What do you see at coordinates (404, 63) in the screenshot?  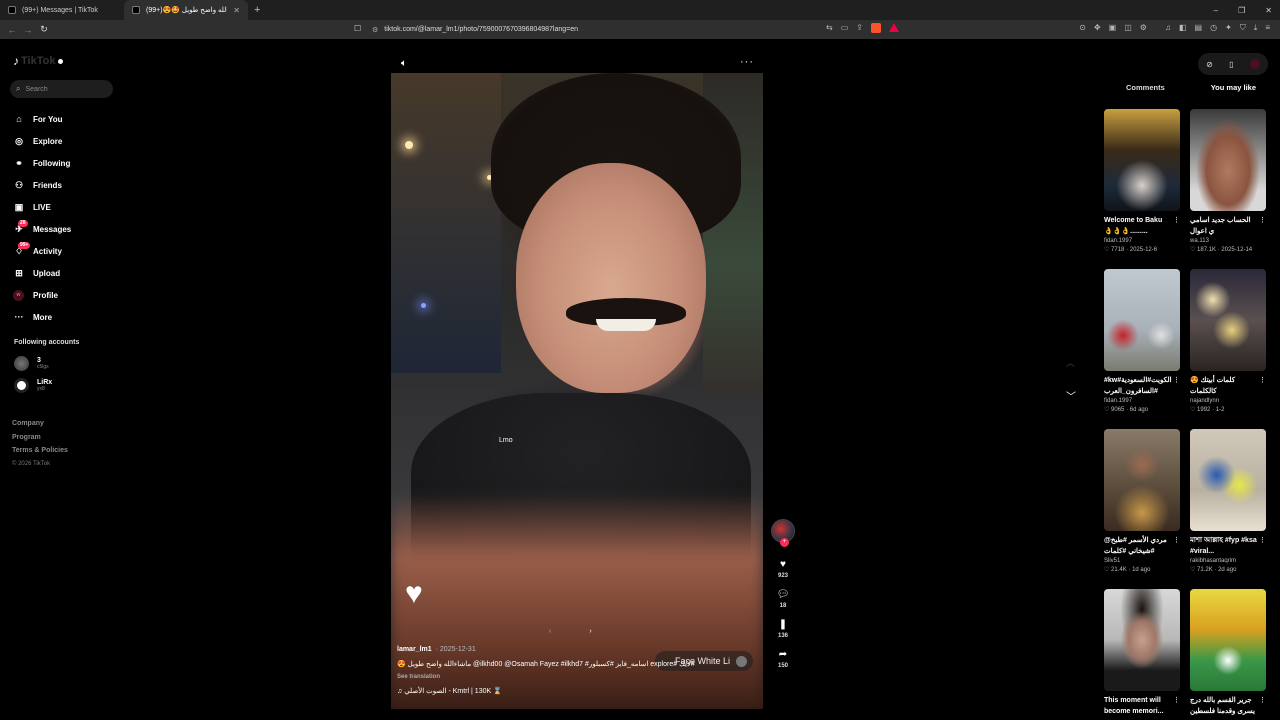 I see `volume-icon: 🔈︎` at bounding box center [404, 63].